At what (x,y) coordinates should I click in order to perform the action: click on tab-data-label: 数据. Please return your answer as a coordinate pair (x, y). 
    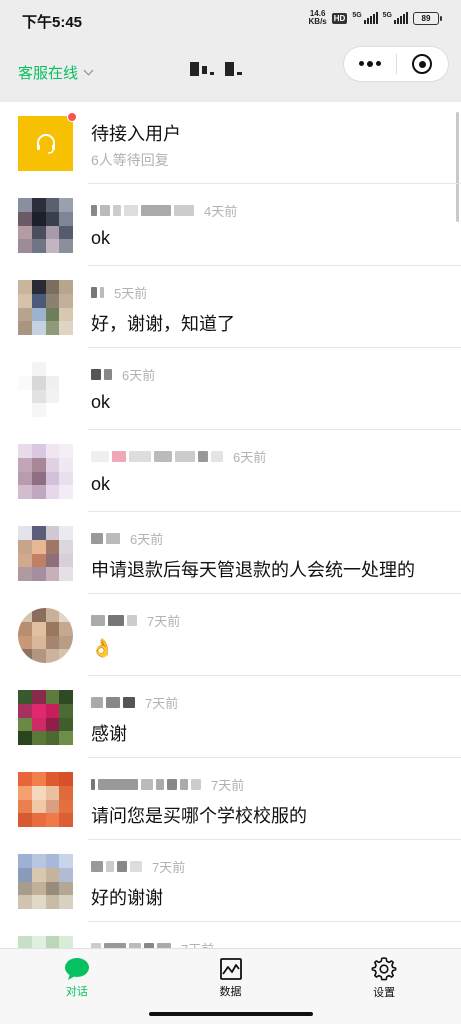
    Looking at the image, I should click on (230, 991).